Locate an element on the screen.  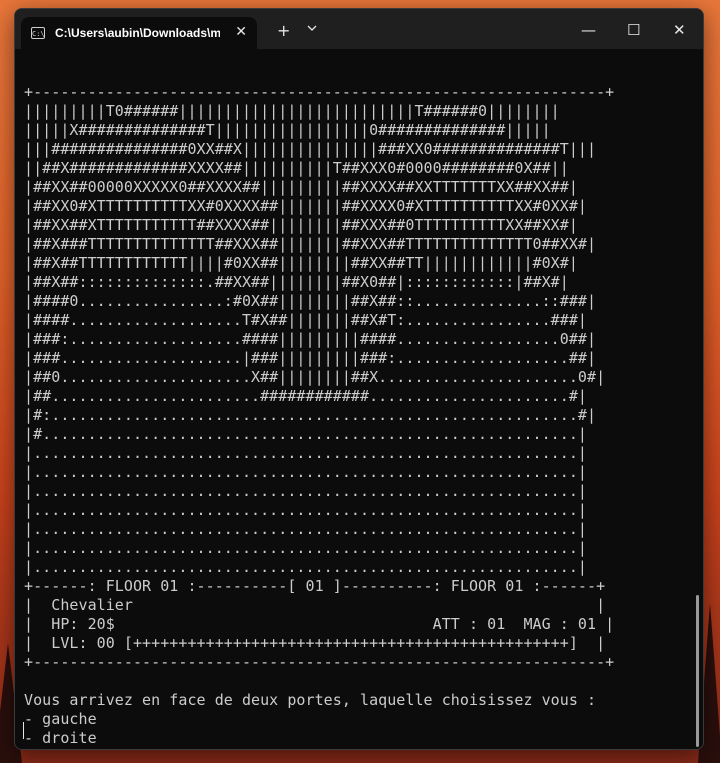
tab-title: C:\Users\aubin\Downloads\m is located at coordinates (137, 33).